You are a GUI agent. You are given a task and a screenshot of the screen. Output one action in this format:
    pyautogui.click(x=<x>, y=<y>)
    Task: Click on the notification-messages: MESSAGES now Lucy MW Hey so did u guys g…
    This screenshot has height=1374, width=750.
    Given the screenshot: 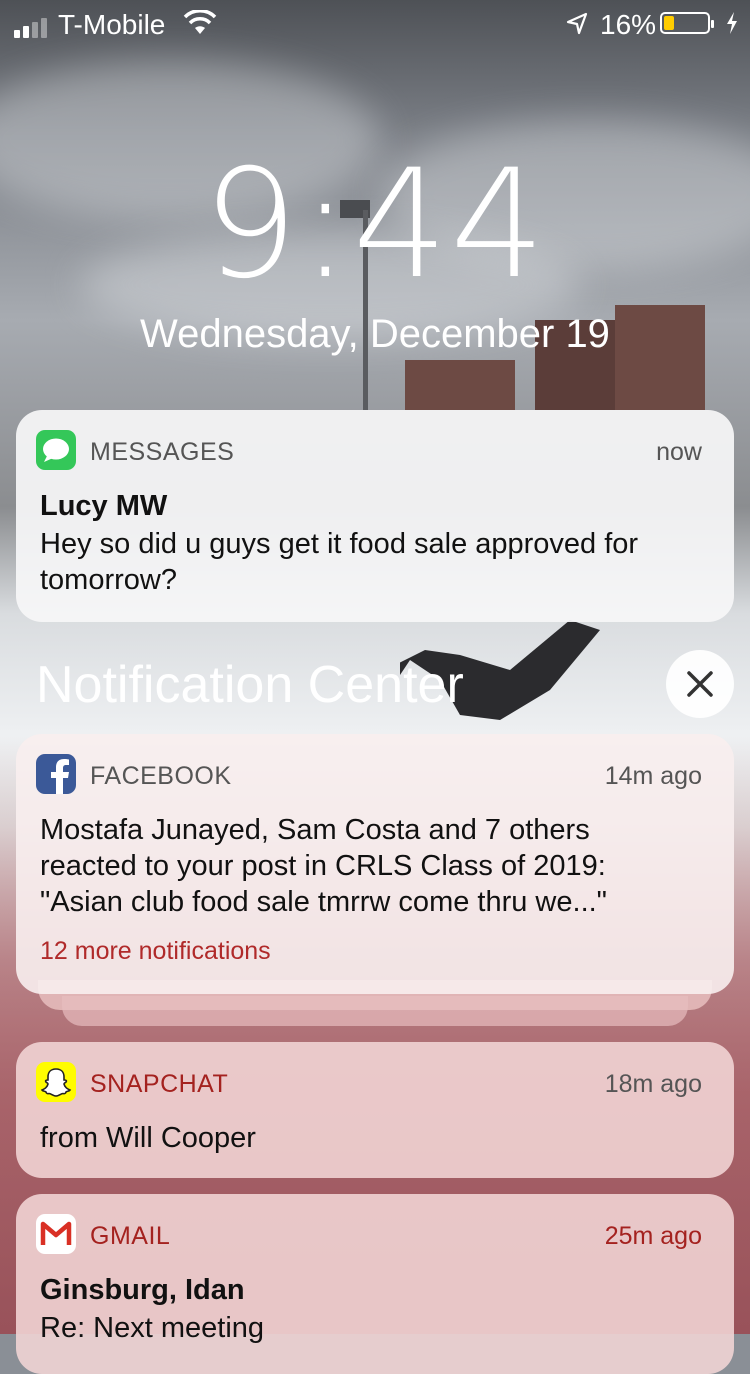 What is the action you would take?
    pyautogui.click(x=375, y=516)
    